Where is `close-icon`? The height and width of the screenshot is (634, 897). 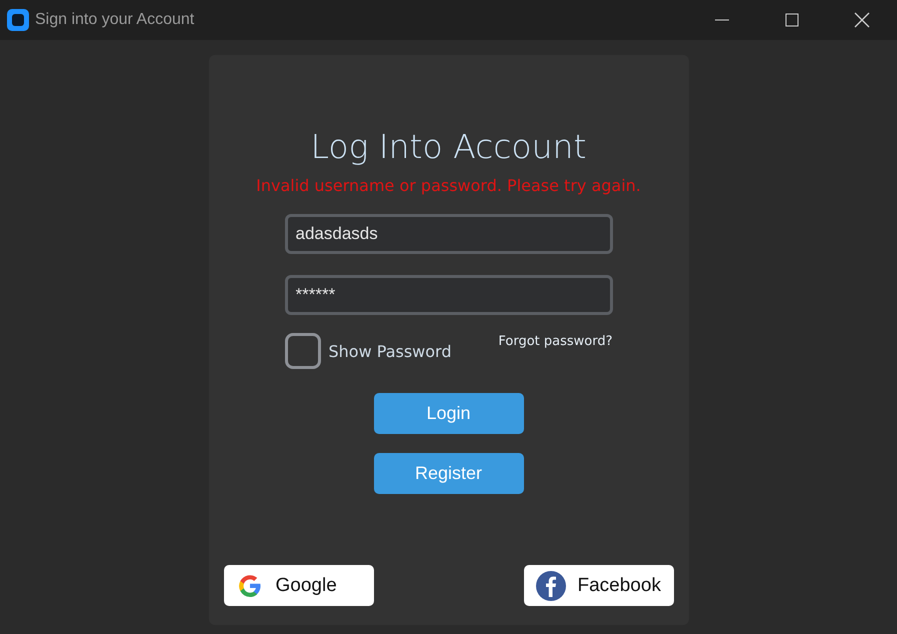 close-icon is located at coordinates (862, 20).